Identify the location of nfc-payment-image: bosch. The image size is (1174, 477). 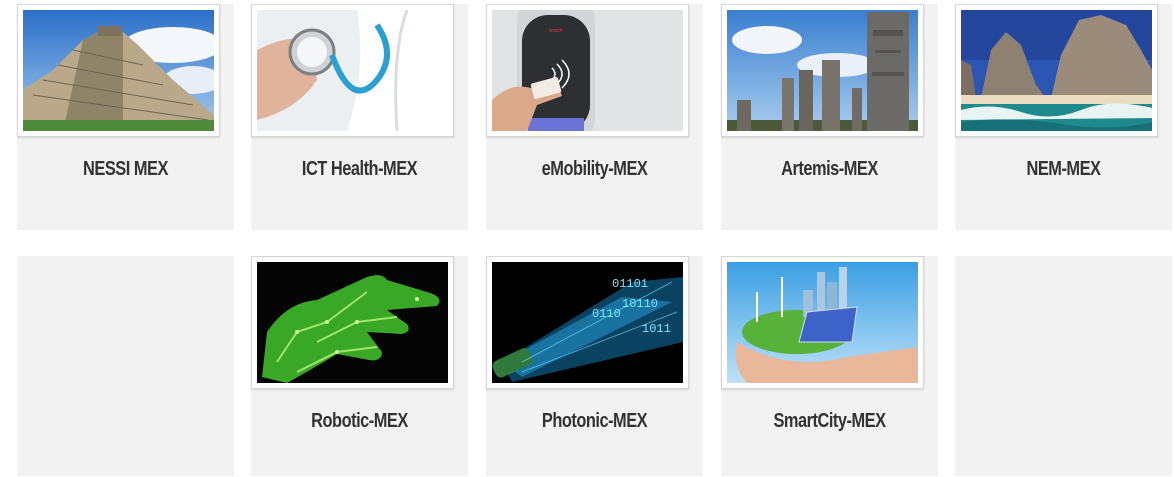
(587, 70).